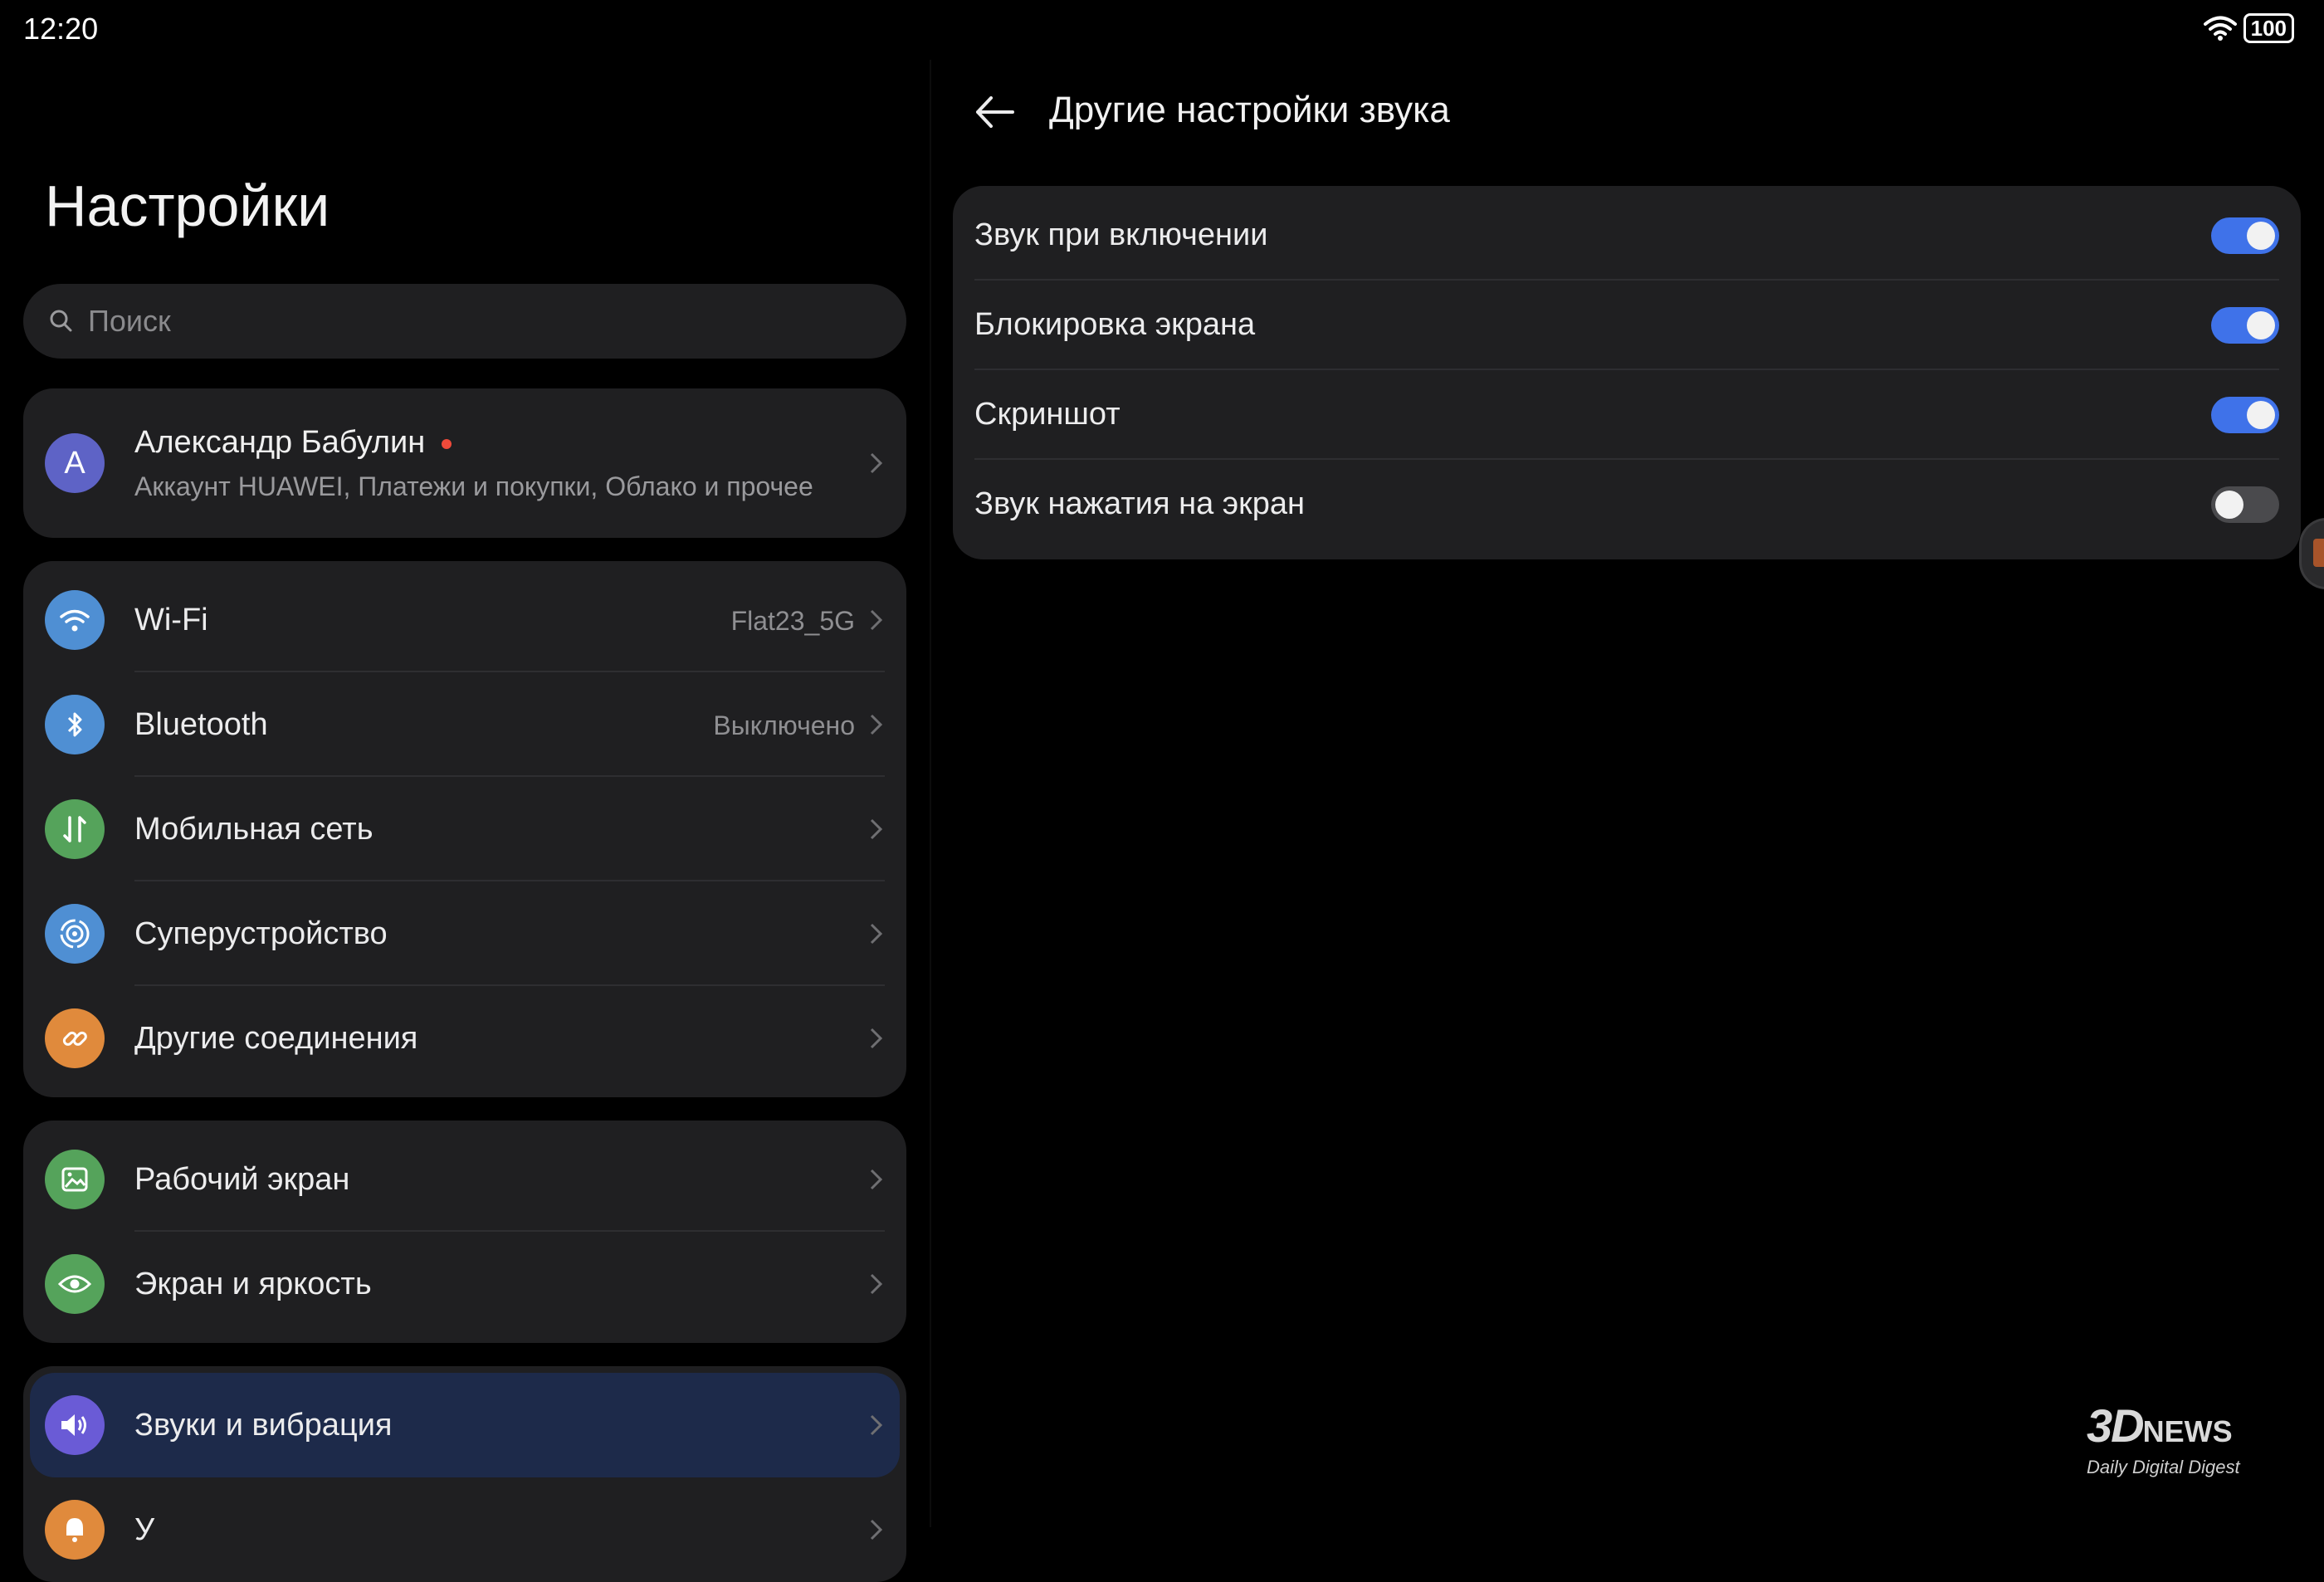 This screenshot has height=1582, width=2324. What do you see at coordinates (465, 724) in the screenshot?
I see `settings-item-bluetooth: Bluetooth Выключено` at bounding box center [465, 724].